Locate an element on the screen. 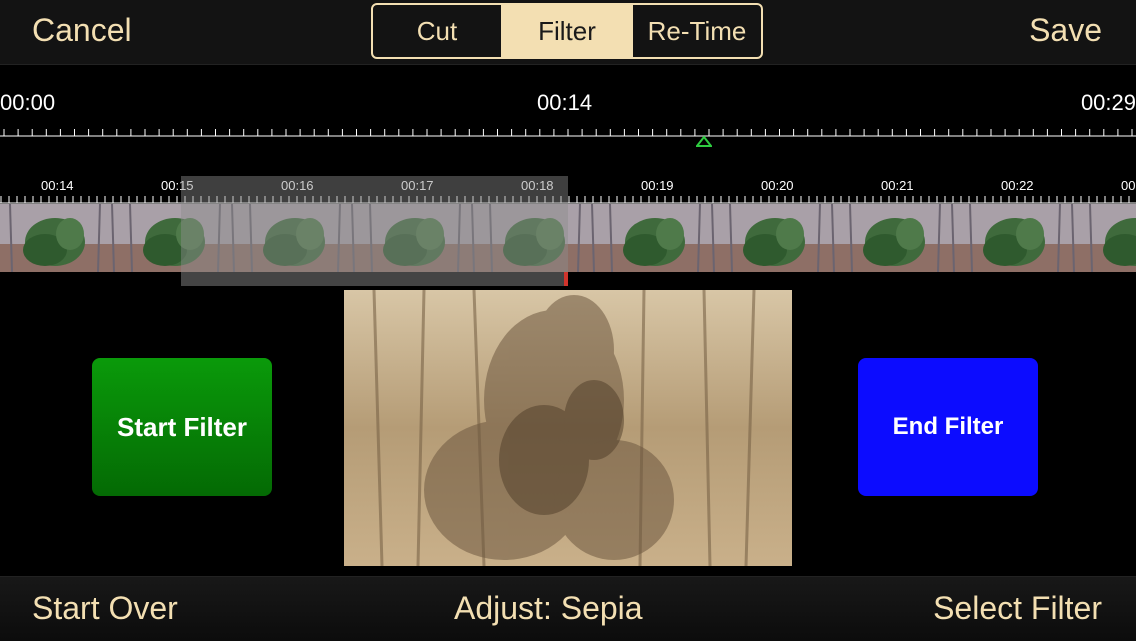 This screenshot has width=1136, height=641. tab-cut: Cut is located at coordinates (437, 31).